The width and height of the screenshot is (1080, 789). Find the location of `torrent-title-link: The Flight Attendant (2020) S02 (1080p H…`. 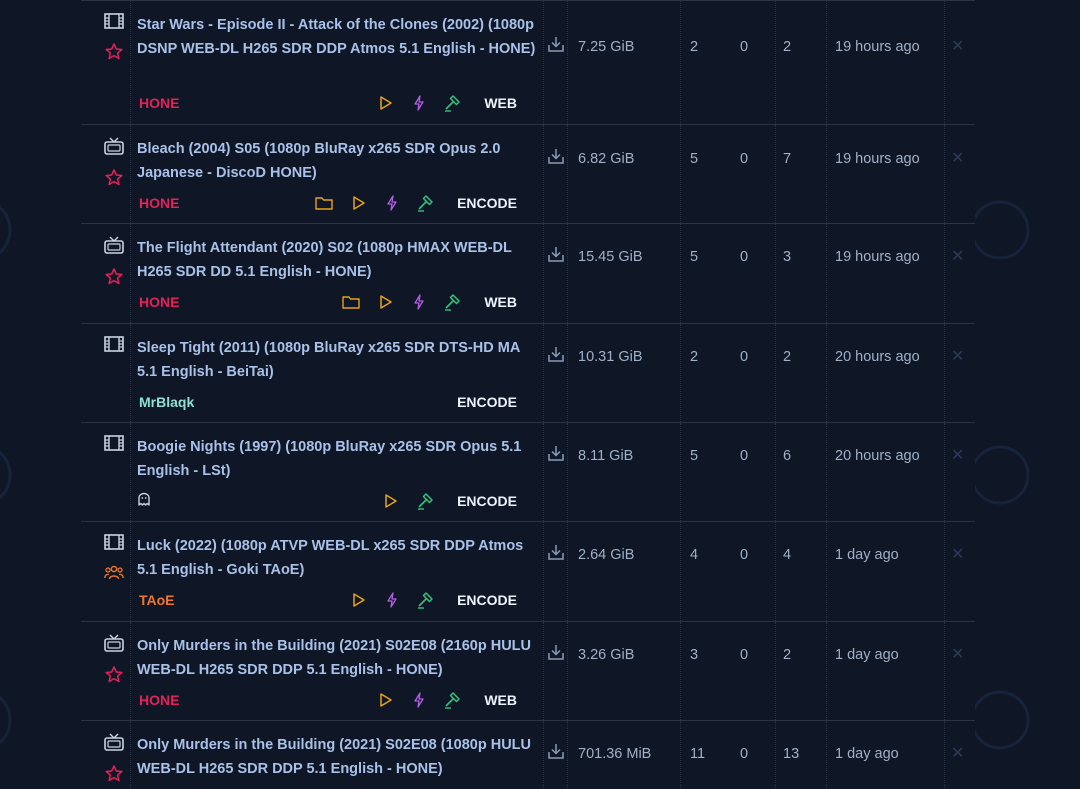

torrent-title-link: The Flight Attendant (2020) S02 (1080p H… is located at coordinates (338, 260).